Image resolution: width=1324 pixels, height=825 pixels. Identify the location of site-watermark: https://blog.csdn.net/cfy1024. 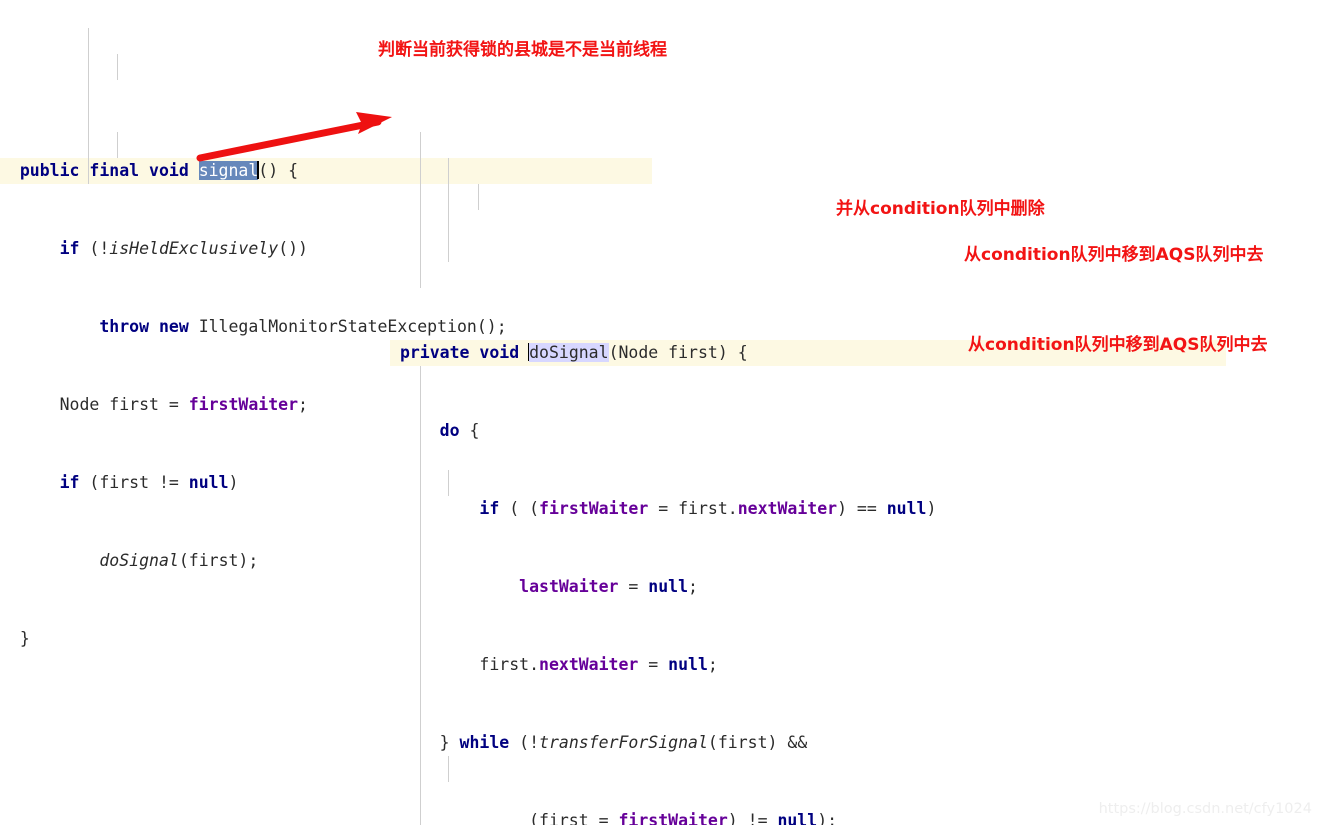
(1205, 809).